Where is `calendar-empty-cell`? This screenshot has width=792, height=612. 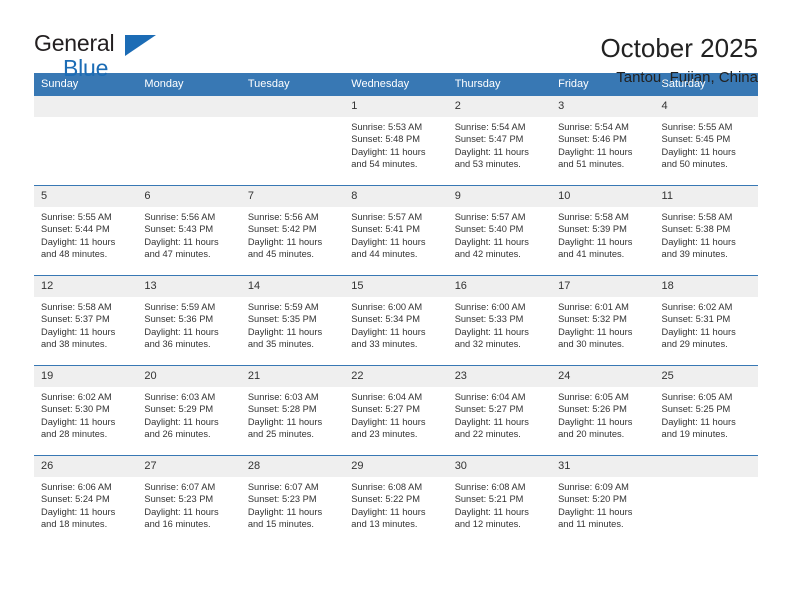 calendar-empty-cell is located at coordinates (706, 500).